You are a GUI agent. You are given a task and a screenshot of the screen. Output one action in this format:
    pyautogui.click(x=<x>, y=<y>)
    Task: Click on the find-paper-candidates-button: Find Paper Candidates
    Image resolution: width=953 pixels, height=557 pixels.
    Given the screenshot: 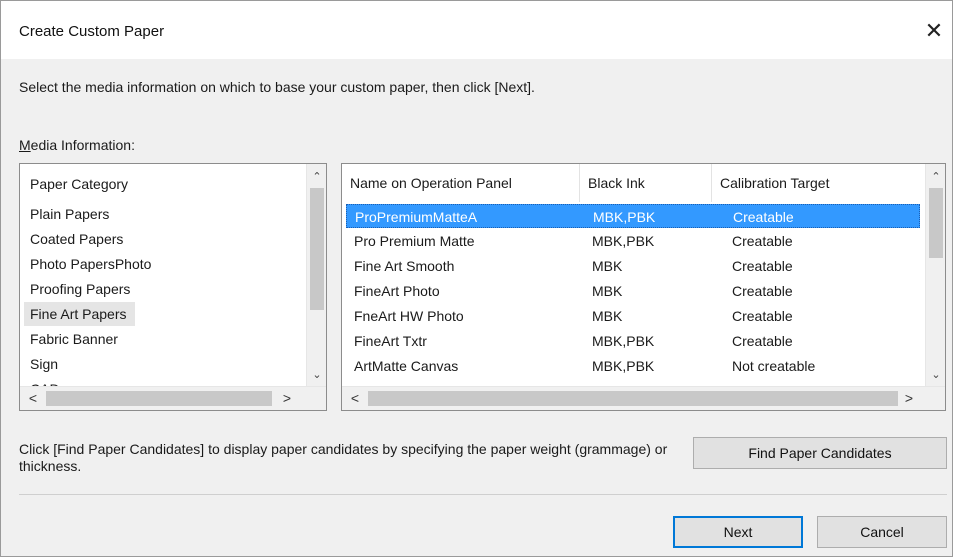 What is the action you would take?
    pyautogui.click(x=820, y=453)
    